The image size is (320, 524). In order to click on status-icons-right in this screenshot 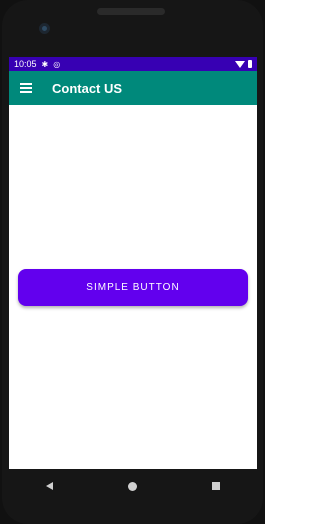, I will do `click(243, 64)`.